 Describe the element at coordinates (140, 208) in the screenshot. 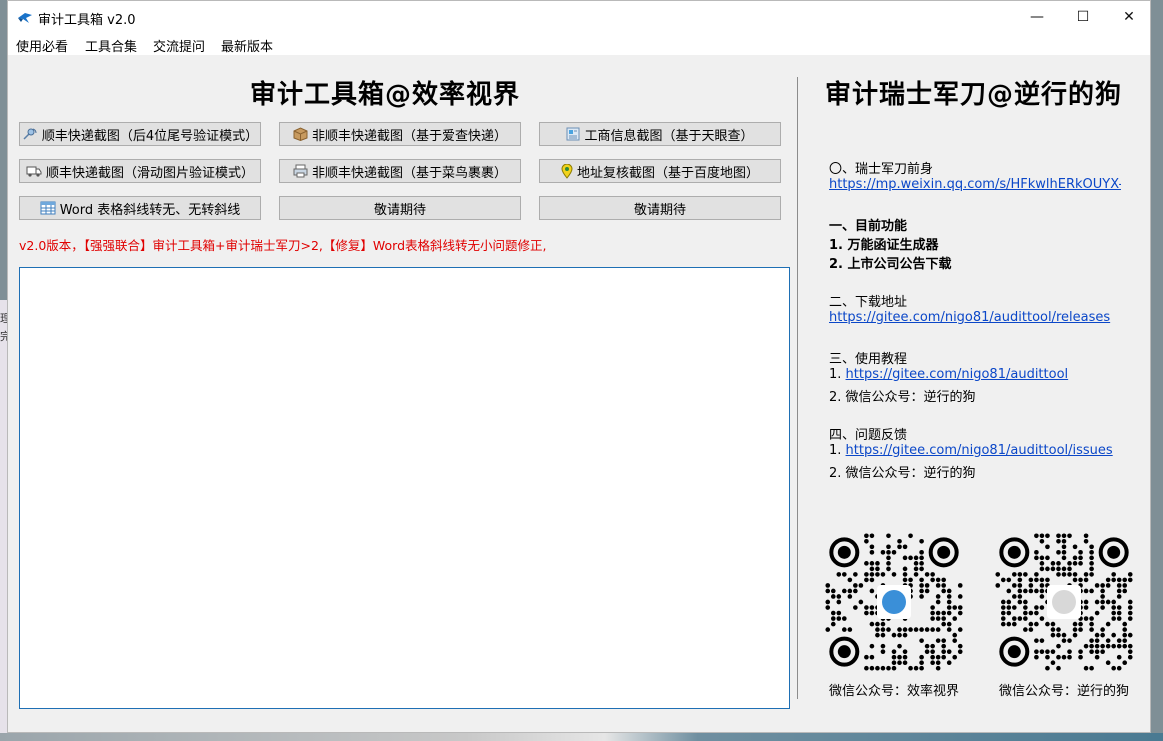

I see `word-table-diagonal-button: Word 表格斜线转无、无转斜线` at that location.